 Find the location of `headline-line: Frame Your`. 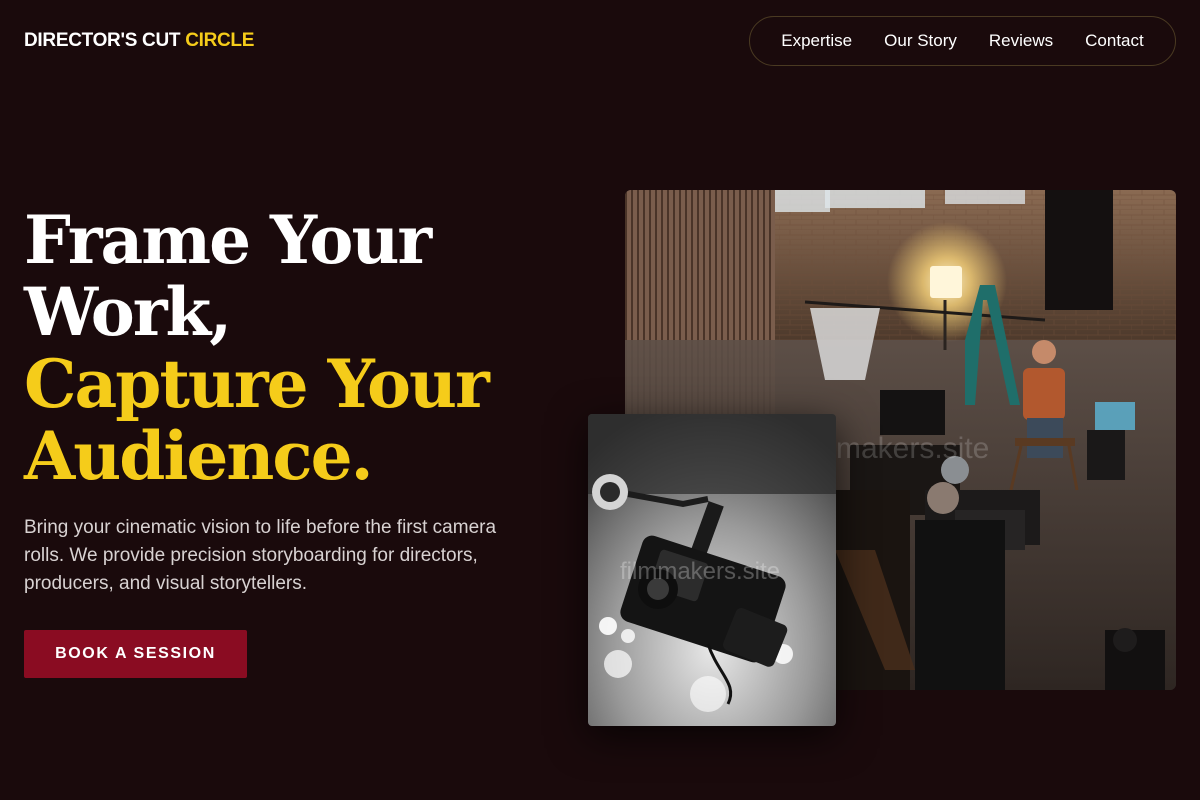

headline-line: Frame Your is located at coordinates (228, 240).